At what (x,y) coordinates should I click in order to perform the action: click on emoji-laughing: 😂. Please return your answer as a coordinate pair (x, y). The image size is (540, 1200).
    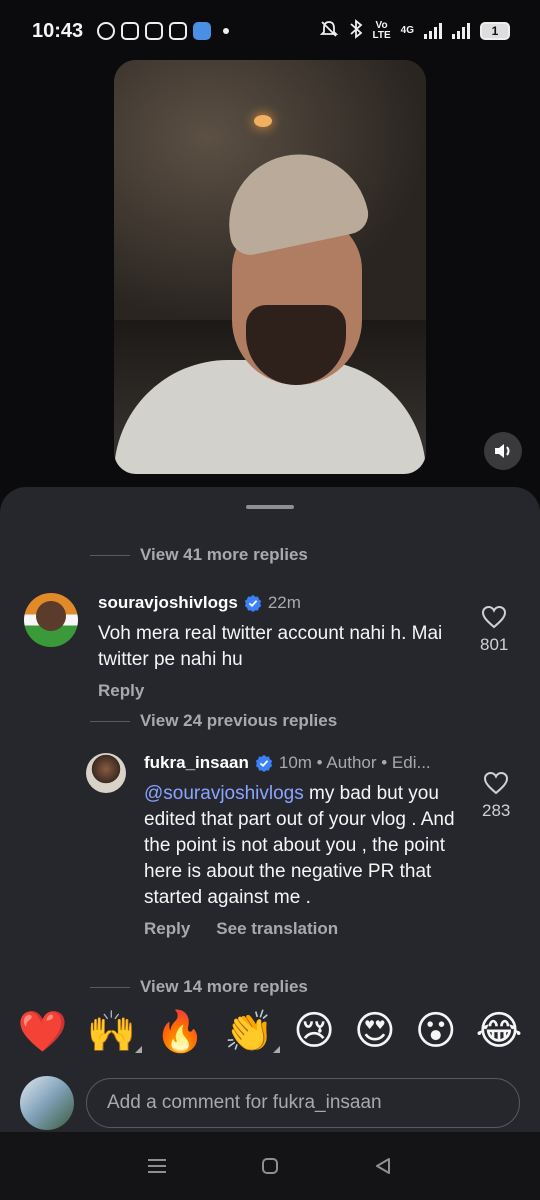
    Looking at the image, I should click on (499, 1031).